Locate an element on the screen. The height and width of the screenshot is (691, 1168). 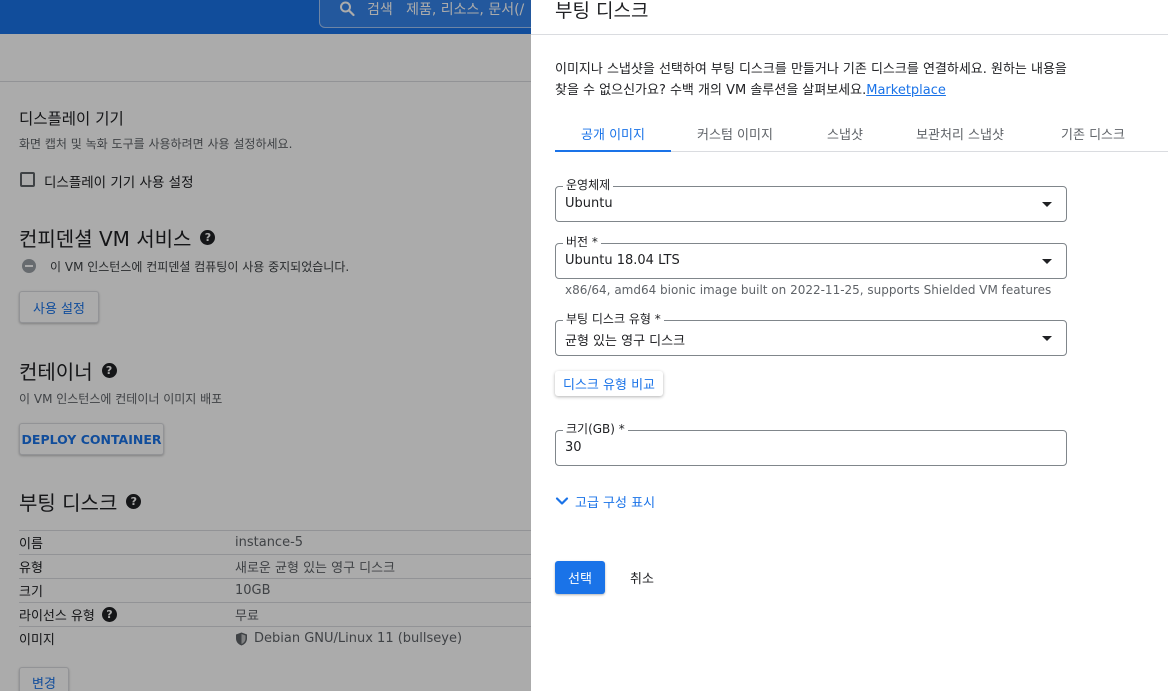
version-label: 버전 * is located at coordinates (582, 242).